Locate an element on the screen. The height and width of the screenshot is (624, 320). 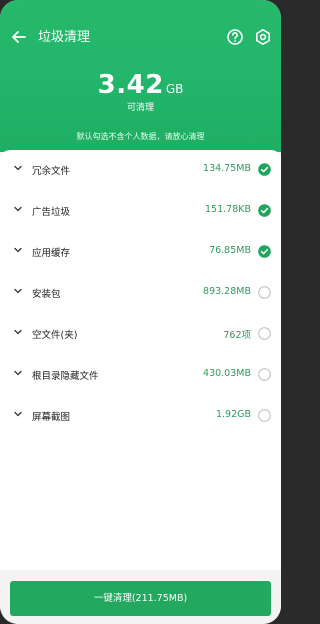
item-size: 151.78KB is located at coordinates (228, 209).